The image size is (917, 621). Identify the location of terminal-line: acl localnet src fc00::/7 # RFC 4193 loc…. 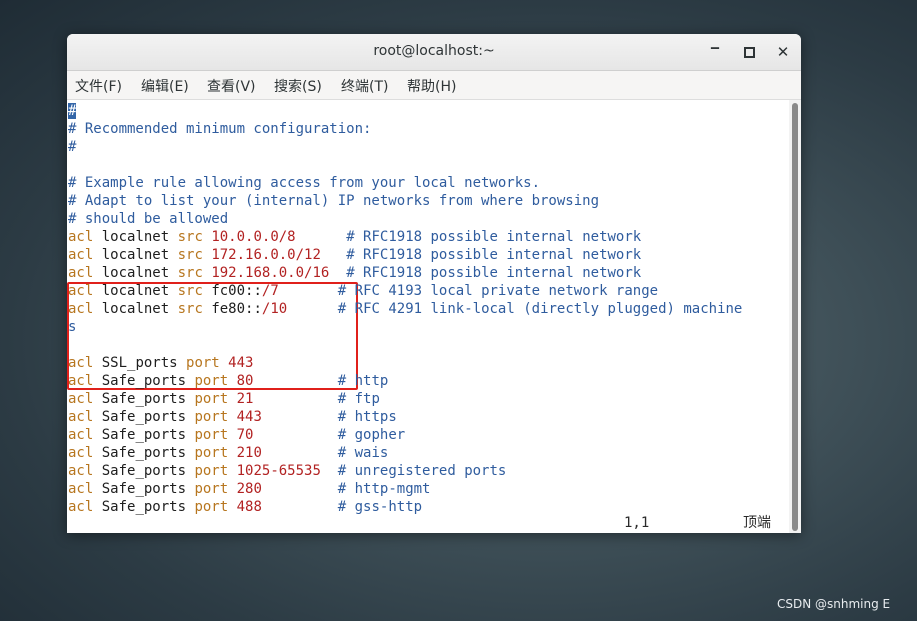
(363, 291).